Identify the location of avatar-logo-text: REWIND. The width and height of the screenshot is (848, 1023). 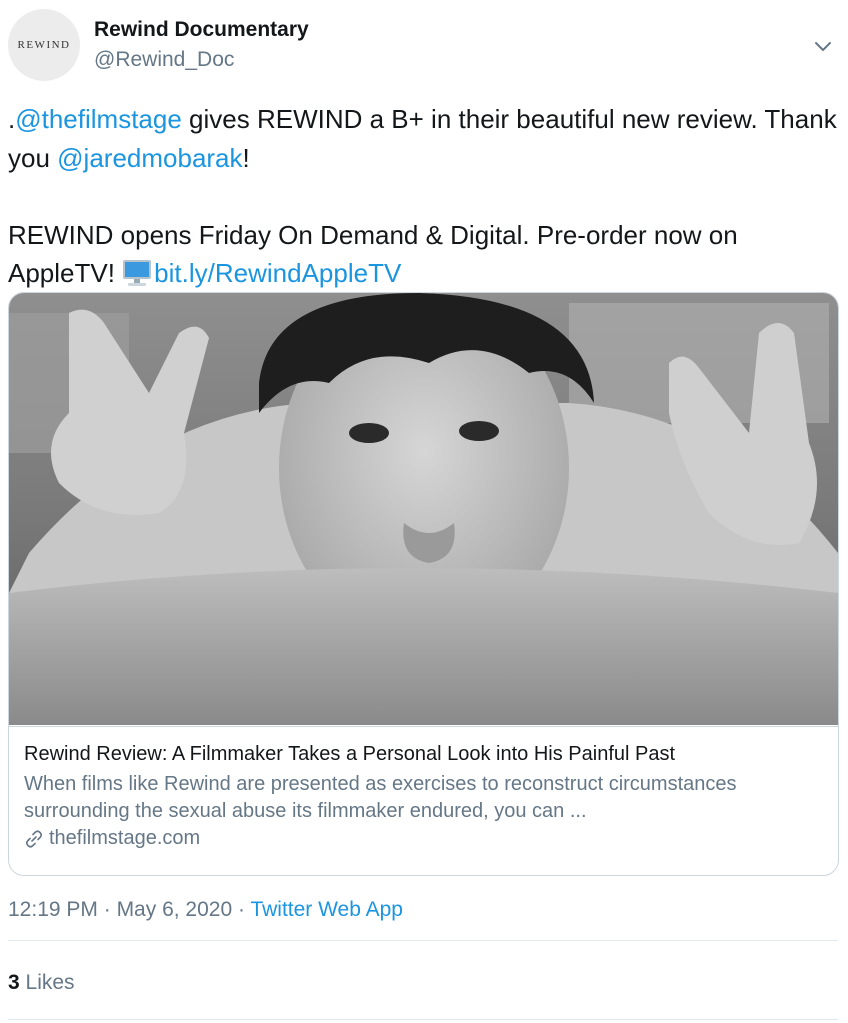
(44, 45).